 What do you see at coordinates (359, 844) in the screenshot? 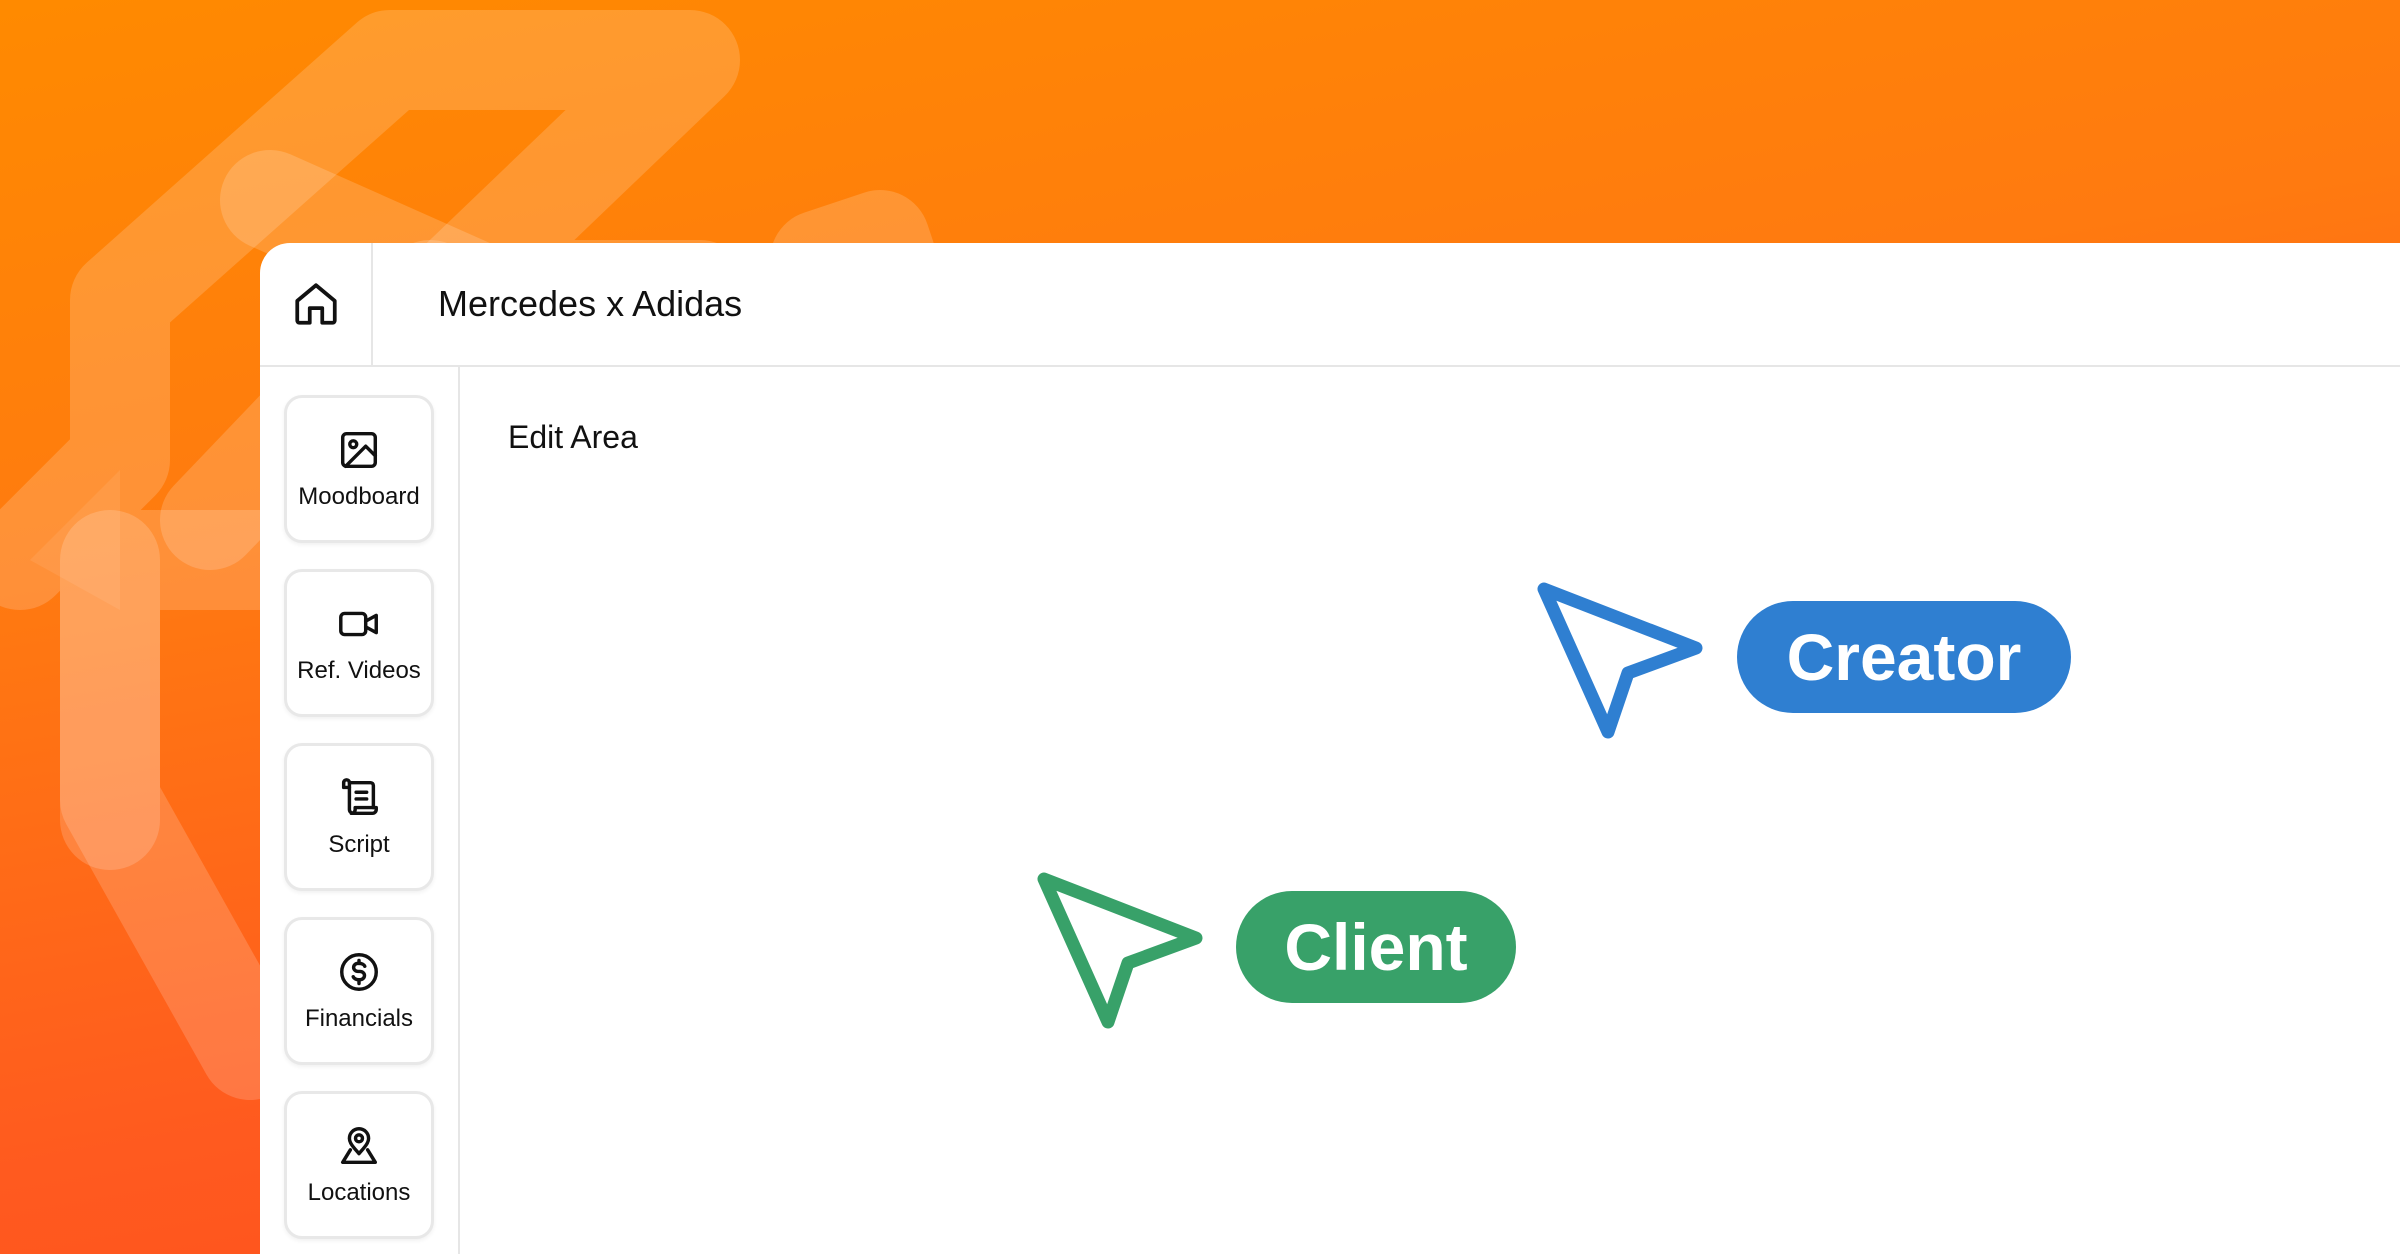
I see `sidebar-item-label: Script` at bounding box center [359, 844].